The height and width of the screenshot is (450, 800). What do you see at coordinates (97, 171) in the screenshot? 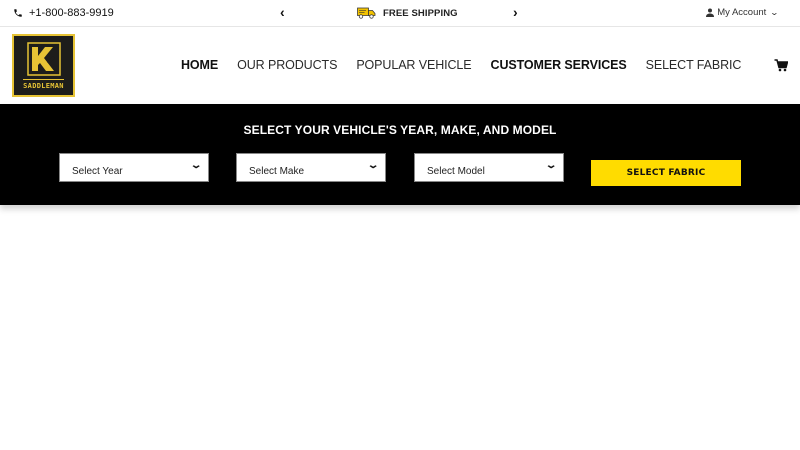
I see `year-select-value: Select Year` at bounding box center [97, 171].